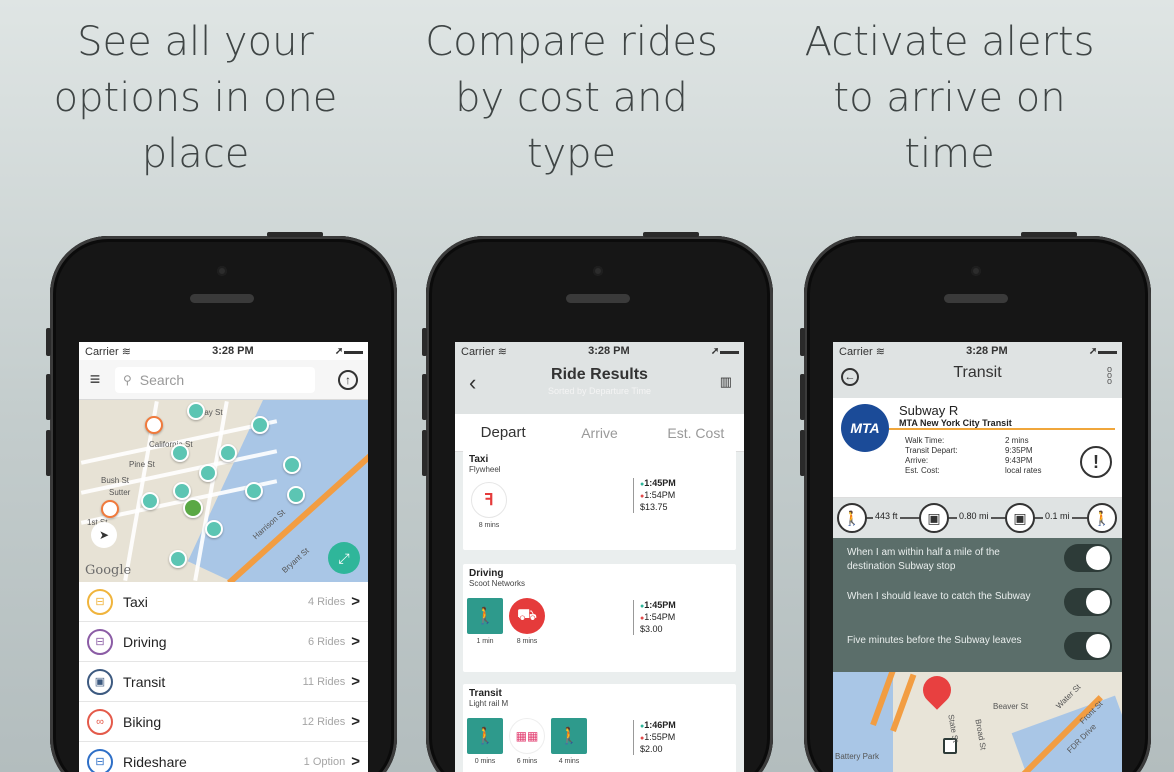 Image resolution: width=1174 pixels, height=772 pixels. What do you see at coordinates (696, 433) in the screenshot?
I see `tab-est-cost: Est. Cost` at bounding box center [696, 433].